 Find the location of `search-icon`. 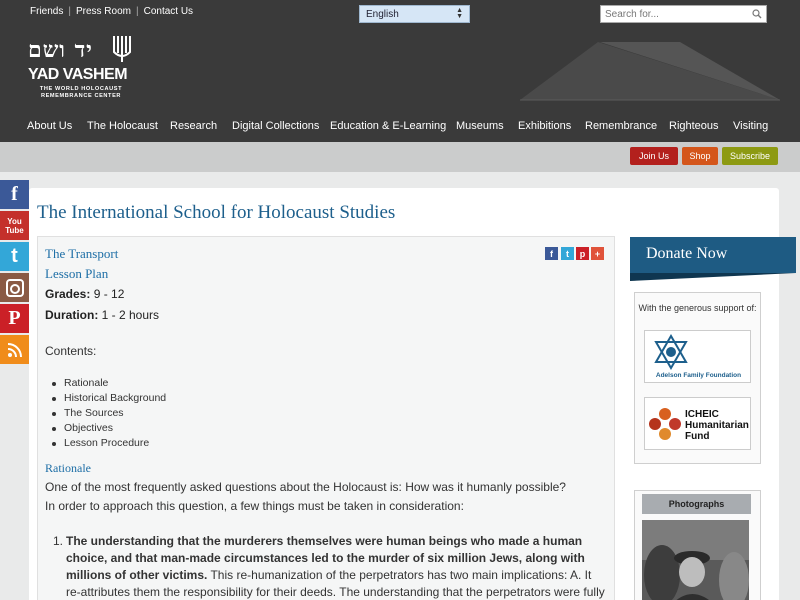

search-icon is located at coordinates (757, 14).